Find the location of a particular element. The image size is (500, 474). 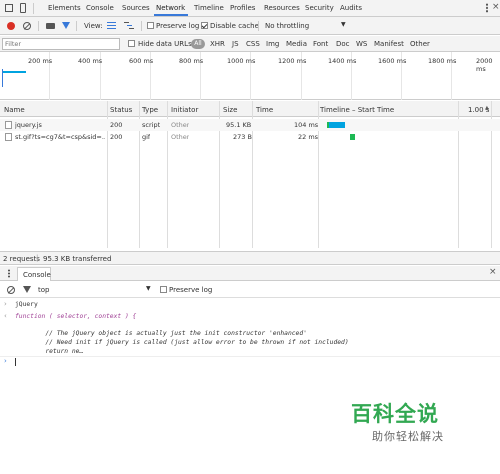

filter-img: Img is located at coordinates (272, 44).